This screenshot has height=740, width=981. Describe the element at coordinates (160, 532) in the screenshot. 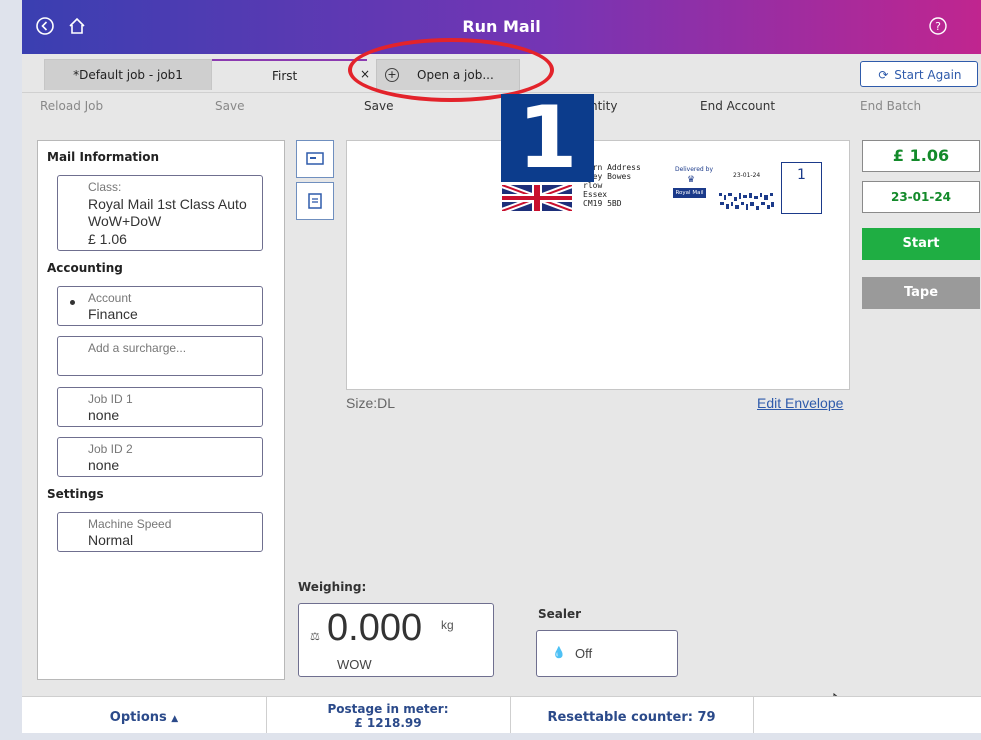

I see `machine-speed-field: Machine Speed Normal` at that location.